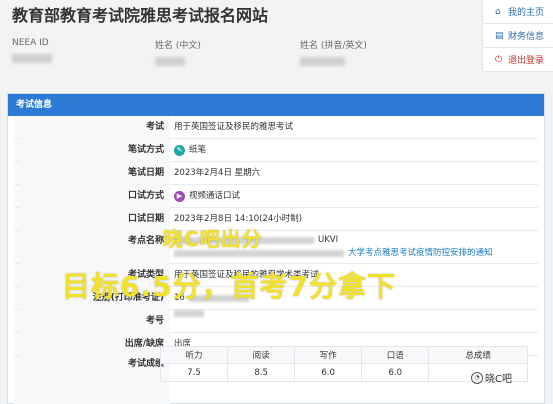 The width and height of the screenshot is (553, 404). What do you see at coordinates (217, 173) in the screenshot?
I see `row-value: 2023年2月4日 星期六` at bounding box center [217, 173].